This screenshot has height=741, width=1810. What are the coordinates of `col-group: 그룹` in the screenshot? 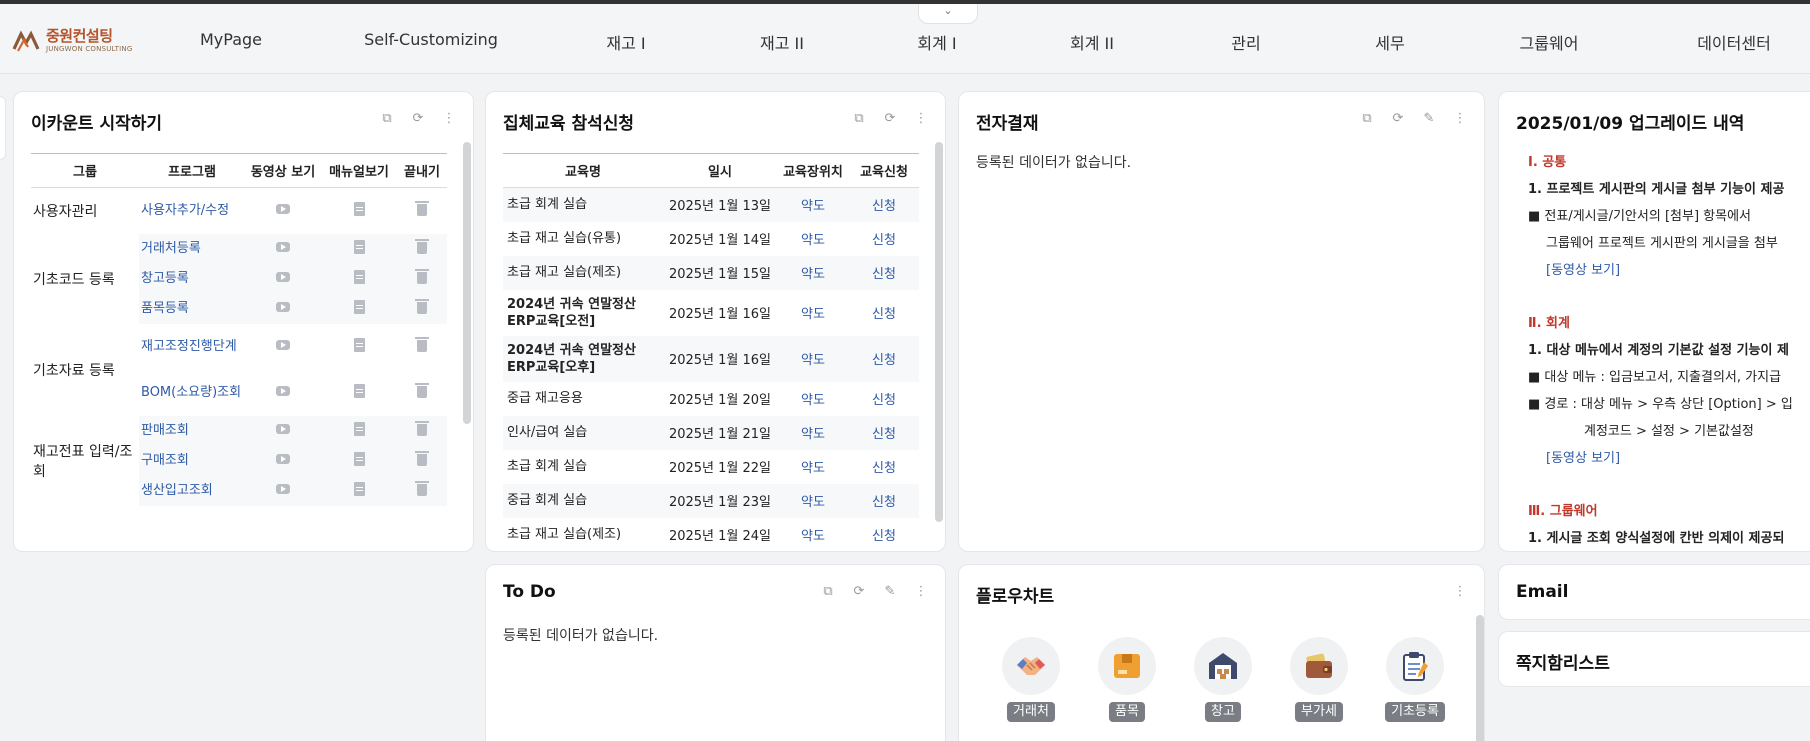 It's located at (85, 170).